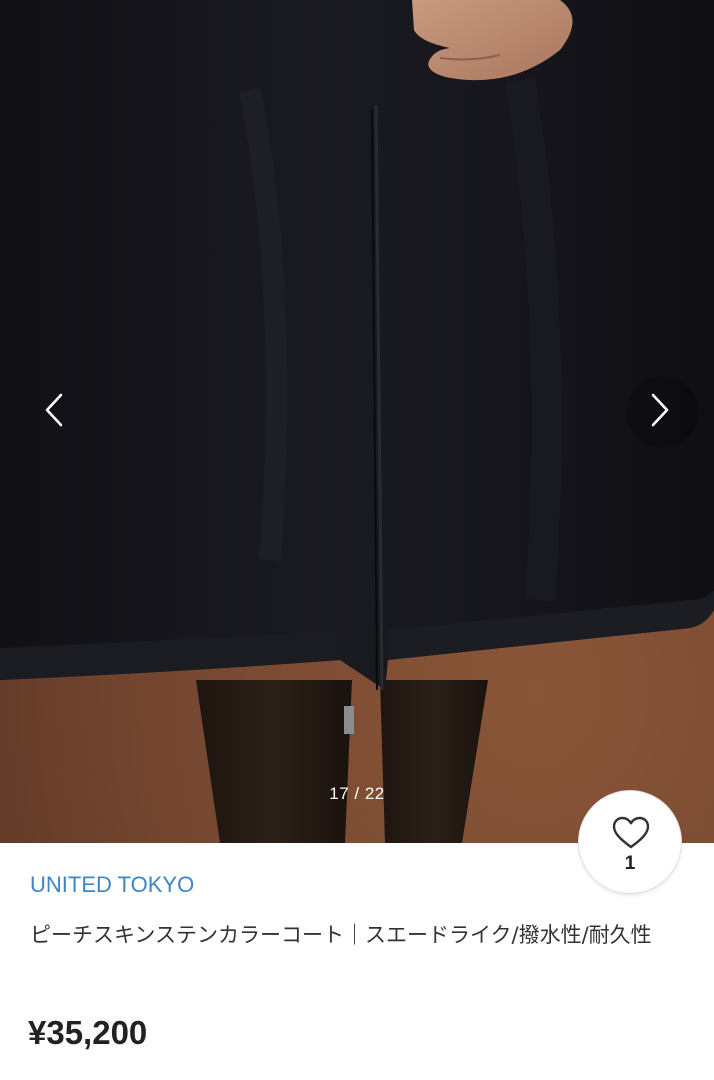 Image resolution: width=714 pixels, height=1080 pixels. I want to click on chevron-left-icon, so click(54, 410).